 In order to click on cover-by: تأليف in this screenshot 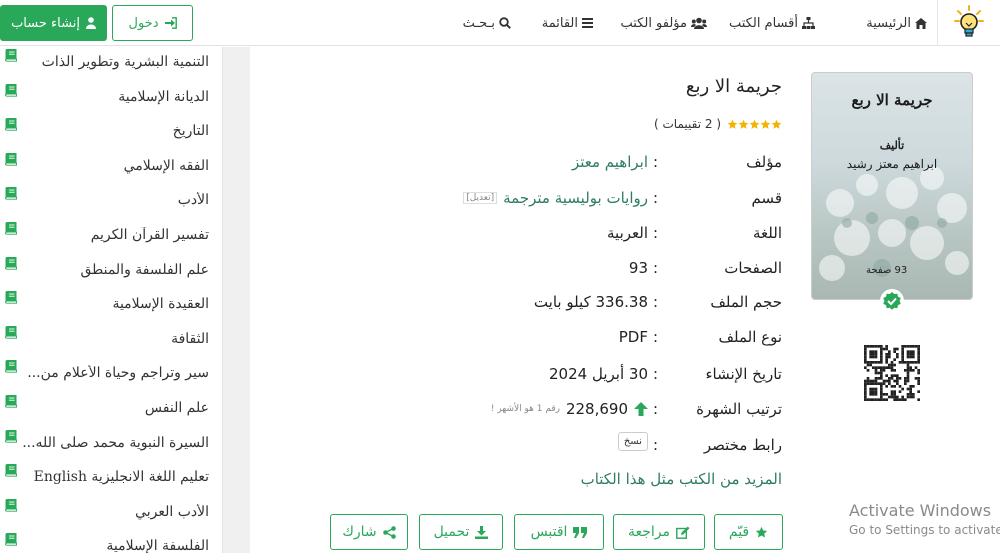, I will do `click(892, 145)`.